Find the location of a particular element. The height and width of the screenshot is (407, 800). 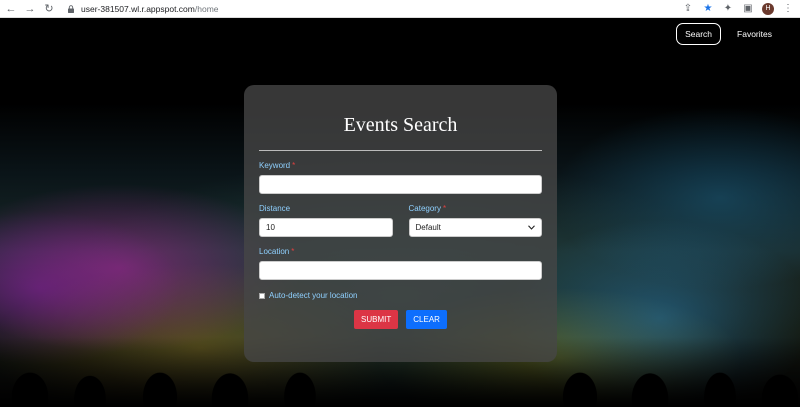

extensions-icon: ✦ is located at coordinates (728, 9).